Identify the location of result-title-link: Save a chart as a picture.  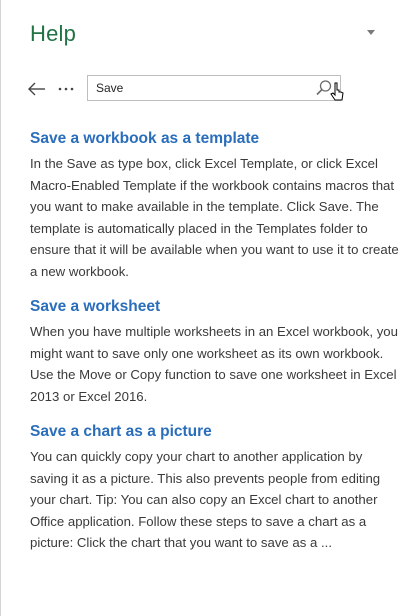
(217, 432).